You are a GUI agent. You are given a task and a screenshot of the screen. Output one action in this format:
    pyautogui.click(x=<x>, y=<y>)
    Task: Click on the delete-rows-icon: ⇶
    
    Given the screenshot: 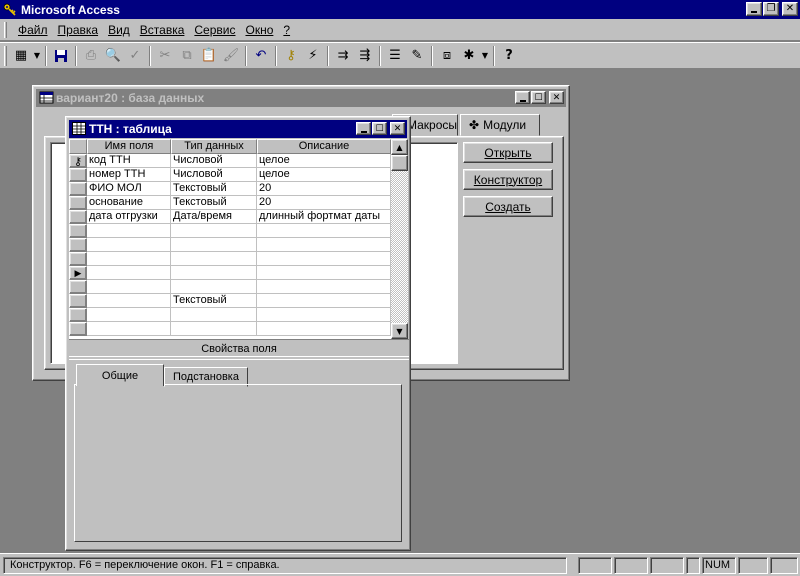 What is the action you would take?
    pyautogui.click(x=365, y=56)
    